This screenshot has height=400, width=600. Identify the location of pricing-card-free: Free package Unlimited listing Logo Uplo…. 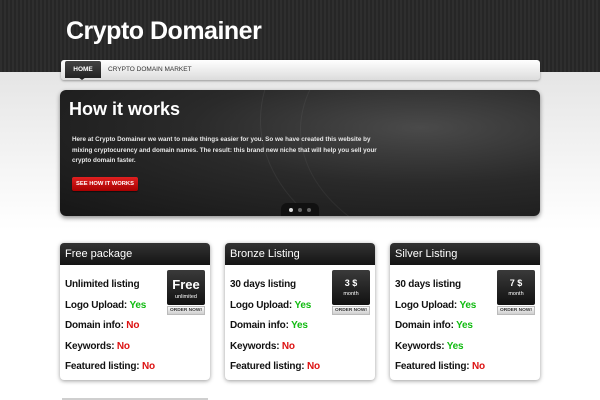
(135, 311).